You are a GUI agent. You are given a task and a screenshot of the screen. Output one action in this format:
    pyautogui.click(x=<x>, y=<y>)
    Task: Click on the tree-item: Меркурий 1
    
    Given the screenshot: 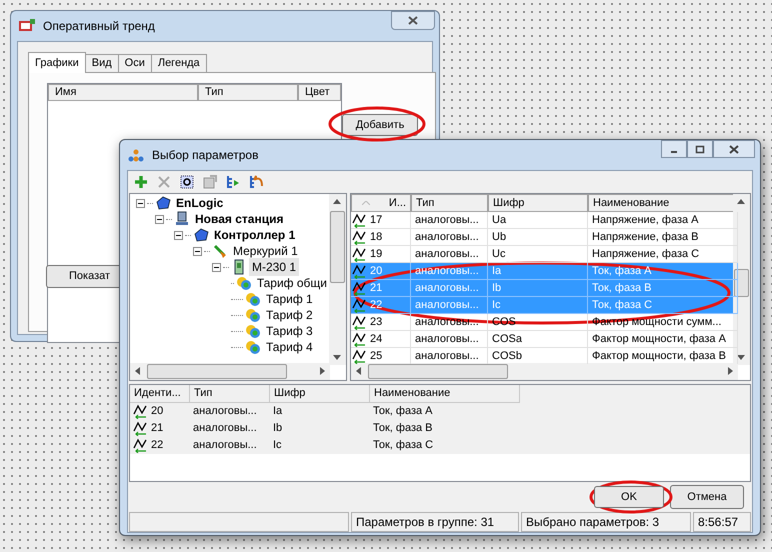 What is the action you would take?
    pyautogui.click(x=265, y=251)
    